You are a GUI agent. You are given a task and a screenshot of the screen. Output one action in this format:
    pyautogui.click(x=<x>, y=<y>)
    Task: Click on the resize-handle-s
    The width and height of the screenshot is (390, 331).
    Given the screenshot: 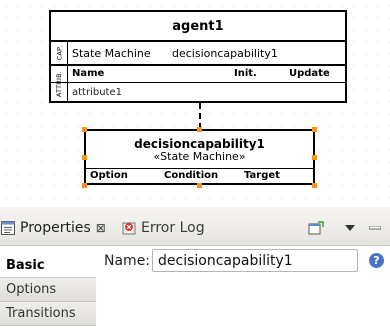 What is the action you would take?
    pyautogui.click(x=199, y=185)
    